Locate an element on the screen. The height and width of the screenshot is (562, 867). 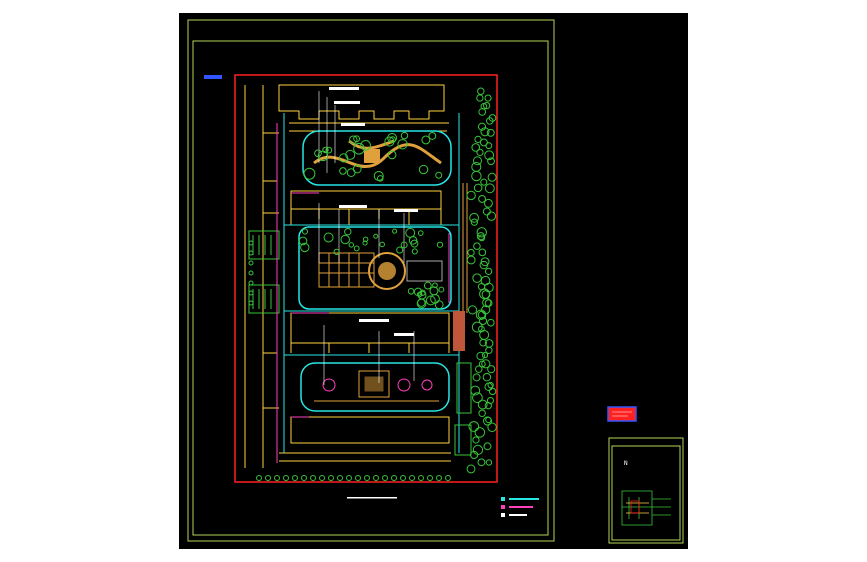
annotation-labels is located at coordinates (373, 211).